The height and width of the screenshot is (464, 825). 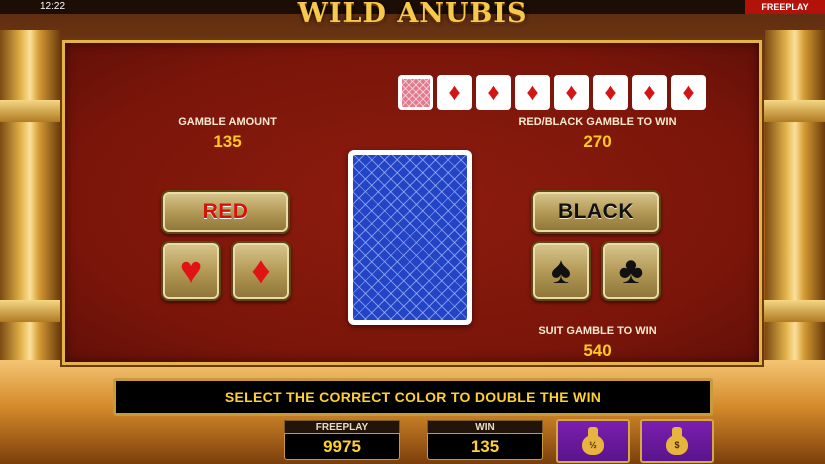 I want to click on card-back-pattern, so click(x=410, y=237).